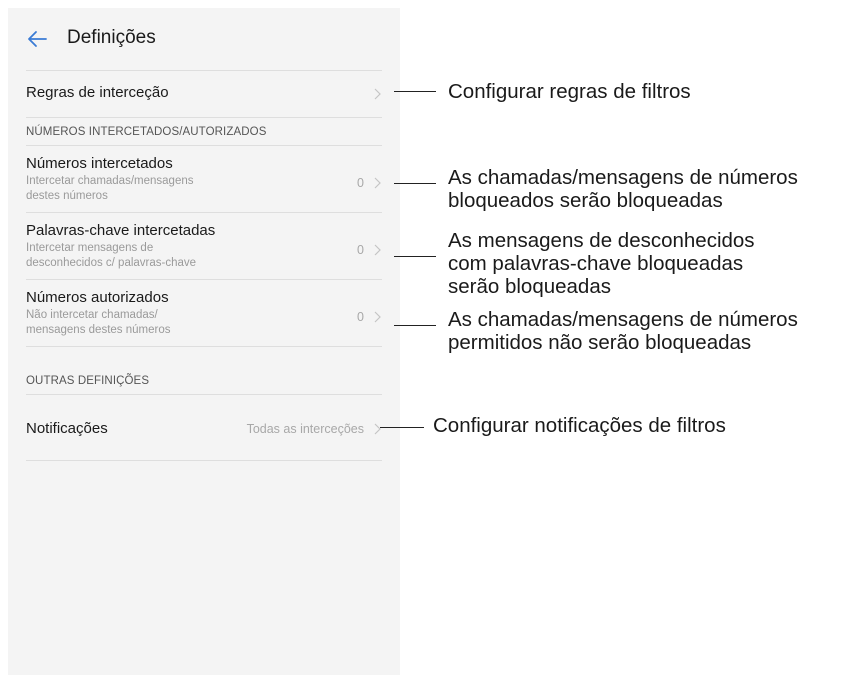 This screenshot has height=675, width=866. Describe the element at coordinates (97, 297) in the screenshot. I see `allowed-numbers-title: Números autorizados` at that location.